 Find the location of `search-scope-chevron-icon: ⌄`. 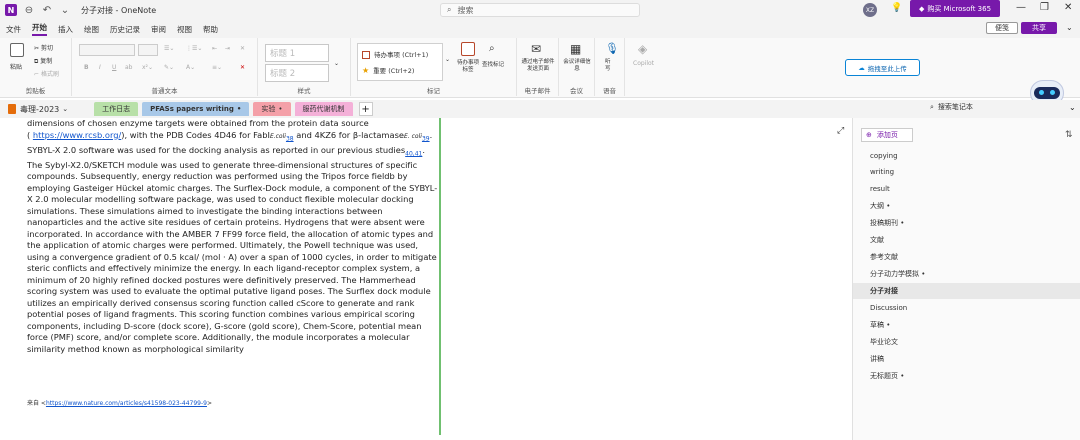

search-scope-chevron-icon: ⌄ is located at coordinates (1072, 107).